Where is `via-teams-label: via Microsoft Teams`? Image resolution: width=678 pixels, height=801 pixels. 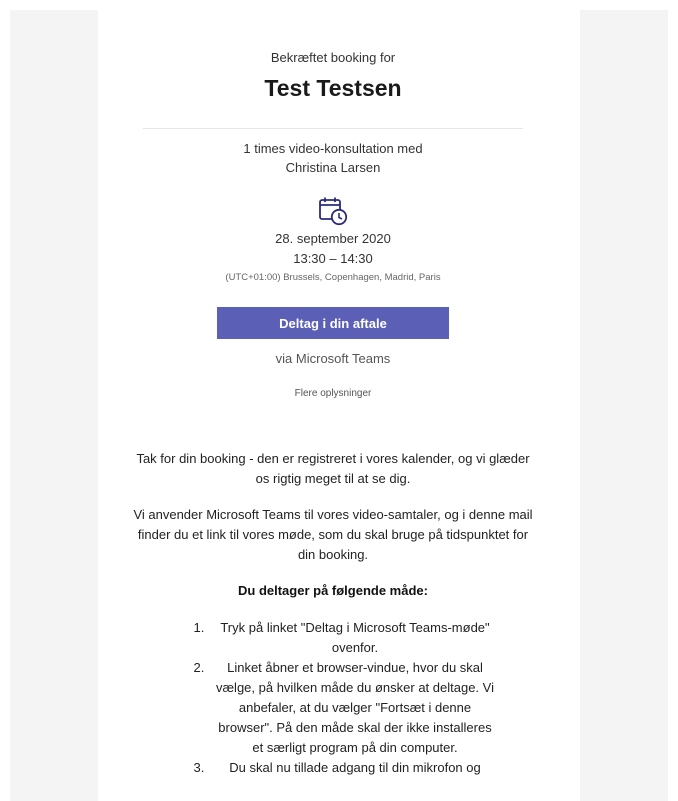
via-teams-label: via Microsoft Teams is located at coordinates (333, 358).